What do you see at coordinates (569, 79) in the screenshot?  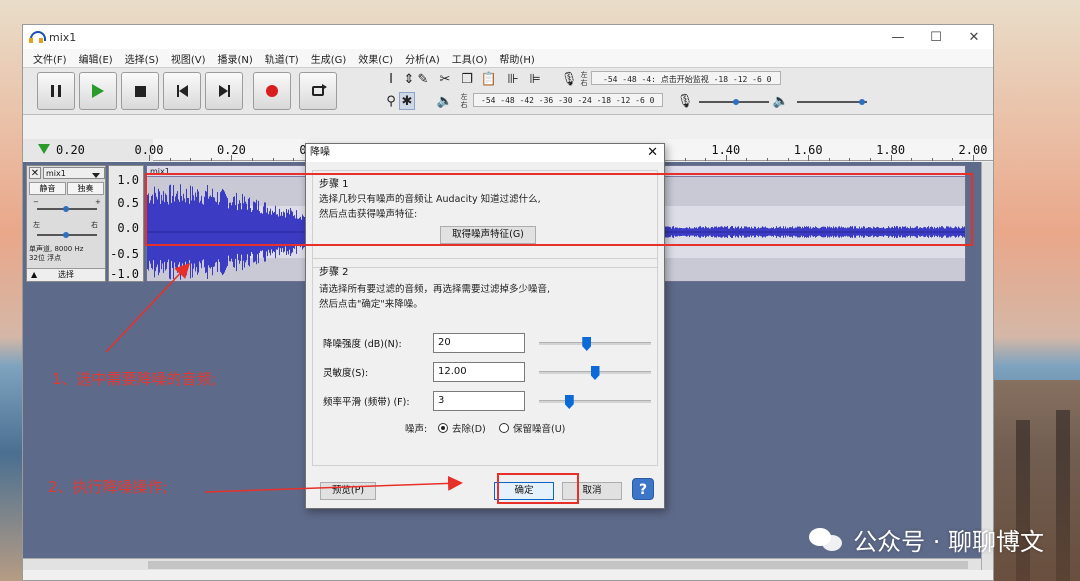 I see `microphone-icon: 🎙` at bounding box center [569, 79].